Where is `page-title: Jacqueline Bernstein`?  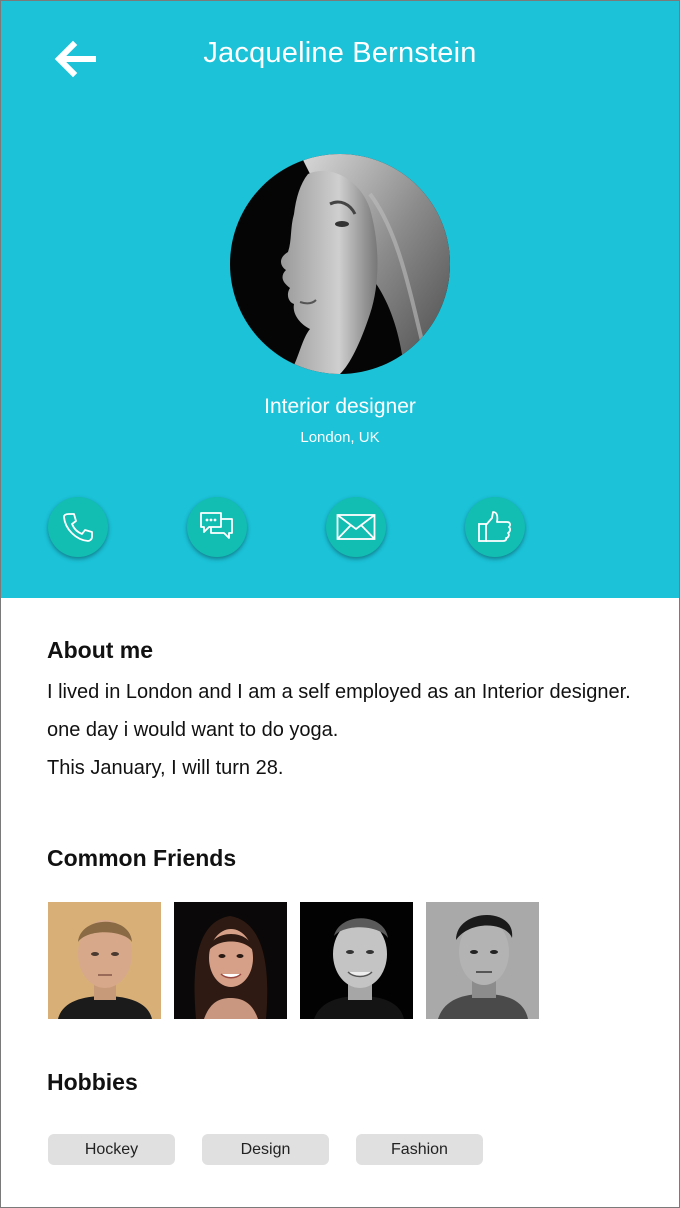 page-title: Jacqueline Bernstein is located at coordinates (340, 53).